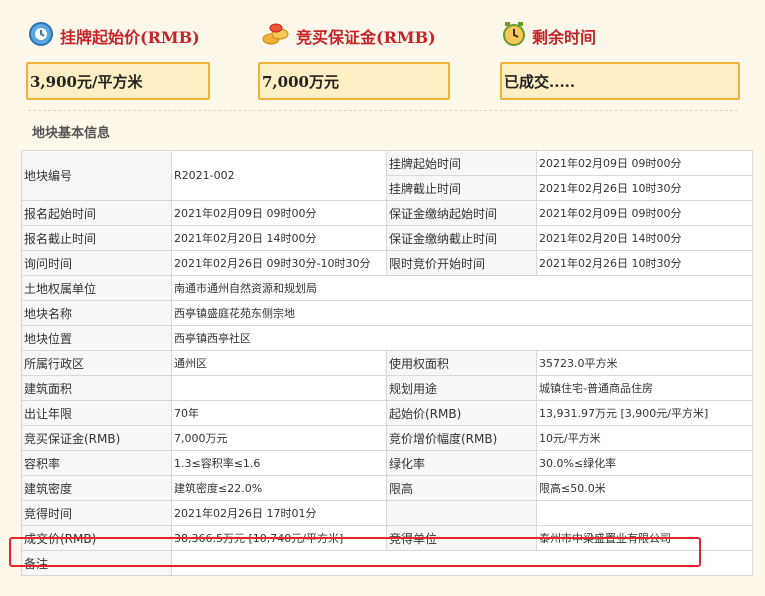 This screenshot has height=596, width=765. Describe the element at coordinates (461, 263) in the screenshot. I see `cell-key: 限时竞价开始时间` at that location.